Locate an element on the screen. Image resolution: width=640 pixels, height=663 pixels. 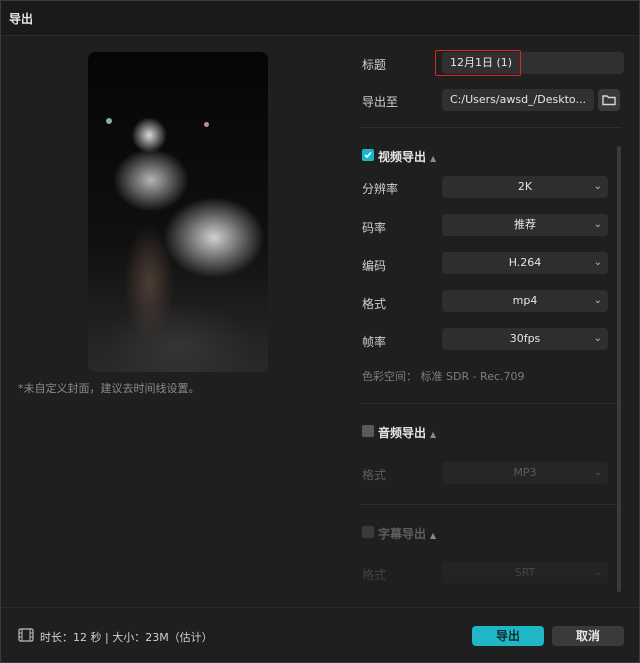
codec-select: H.264 ⌄ is located at coordinates (525, 263).